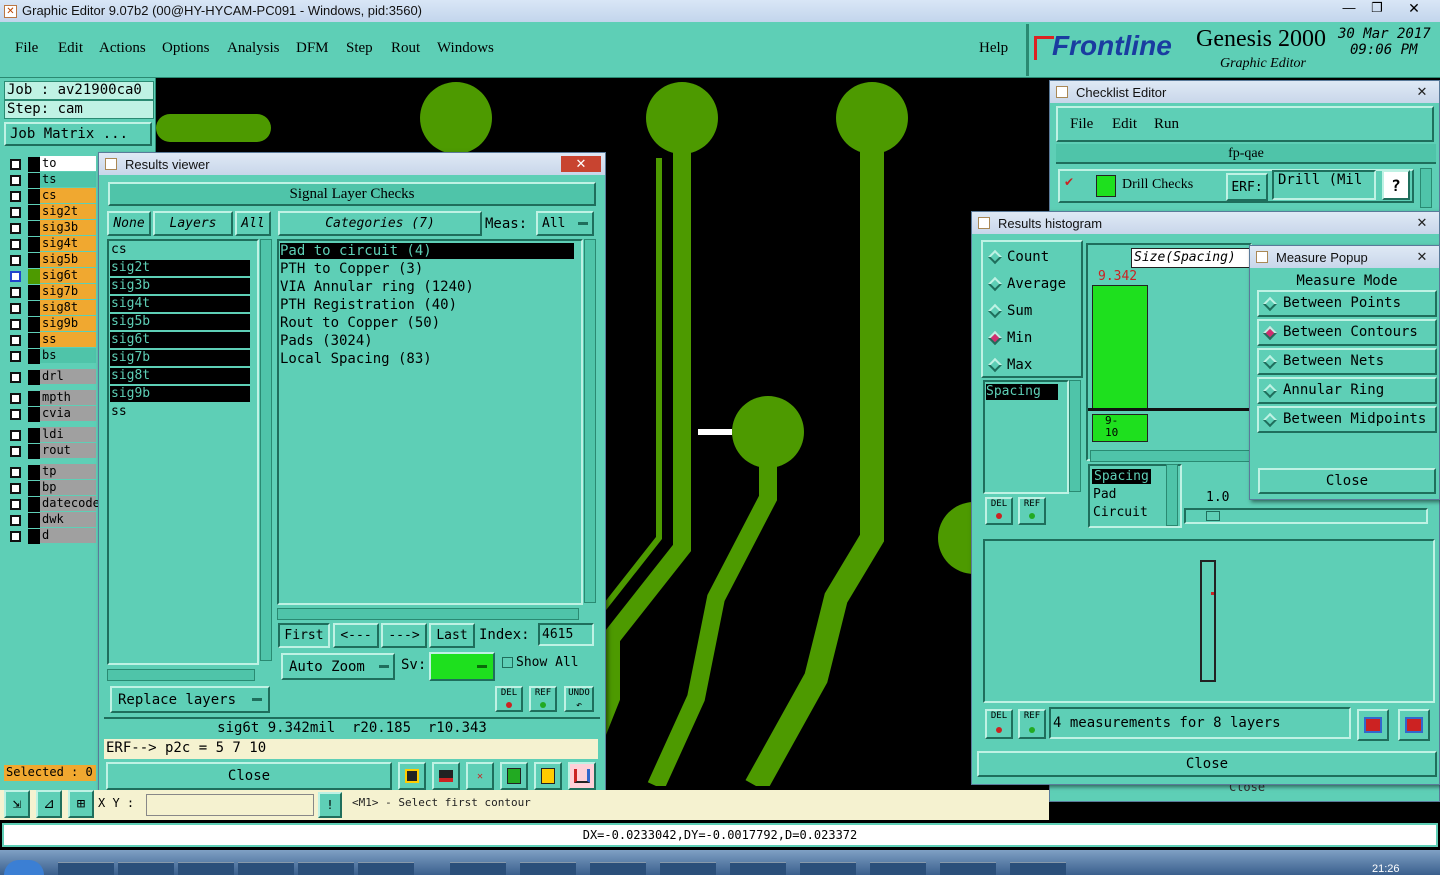 Image resolution: width=1440 pixels, height=875 pixels. I want to click on category-item: Pad to circuit (4), so click(427, 251).